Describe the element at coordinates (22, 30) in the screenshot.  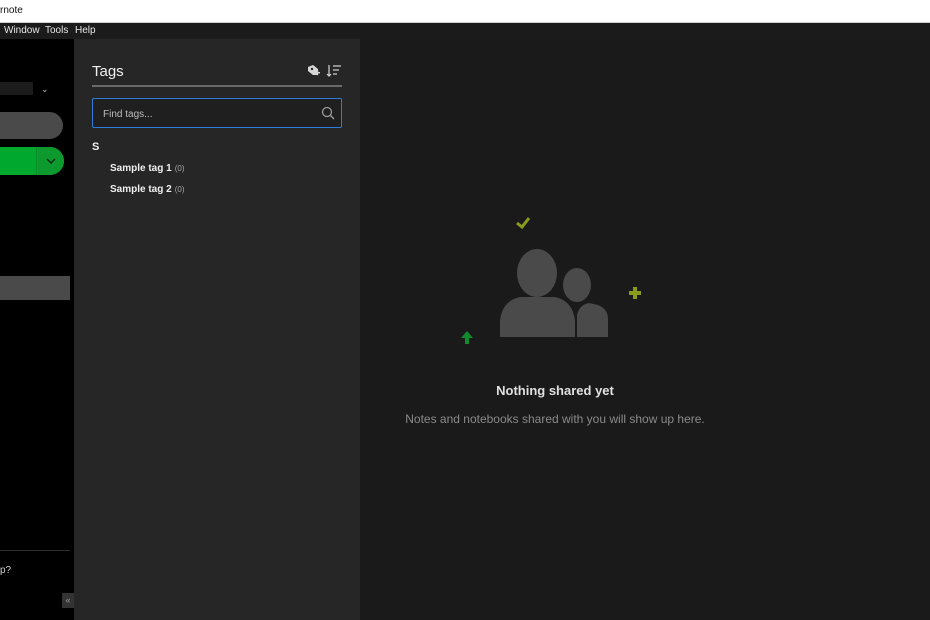
I see `menu-window: Window` at that location.